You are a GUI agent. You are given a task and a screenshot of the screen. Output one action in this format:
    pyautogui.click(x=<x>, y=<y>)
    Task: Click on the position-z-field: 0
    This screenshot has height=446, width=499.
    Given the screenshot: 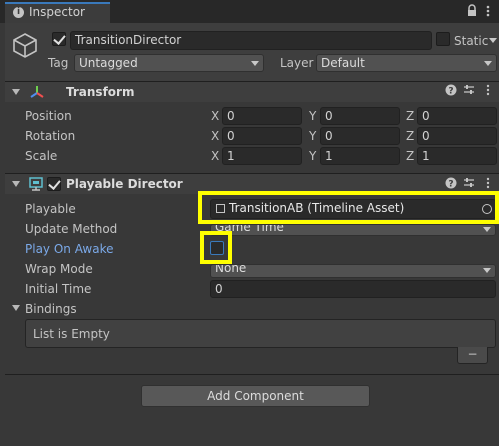 What is the action you would take?
    pyautogui.click(x=457, y=116)
    